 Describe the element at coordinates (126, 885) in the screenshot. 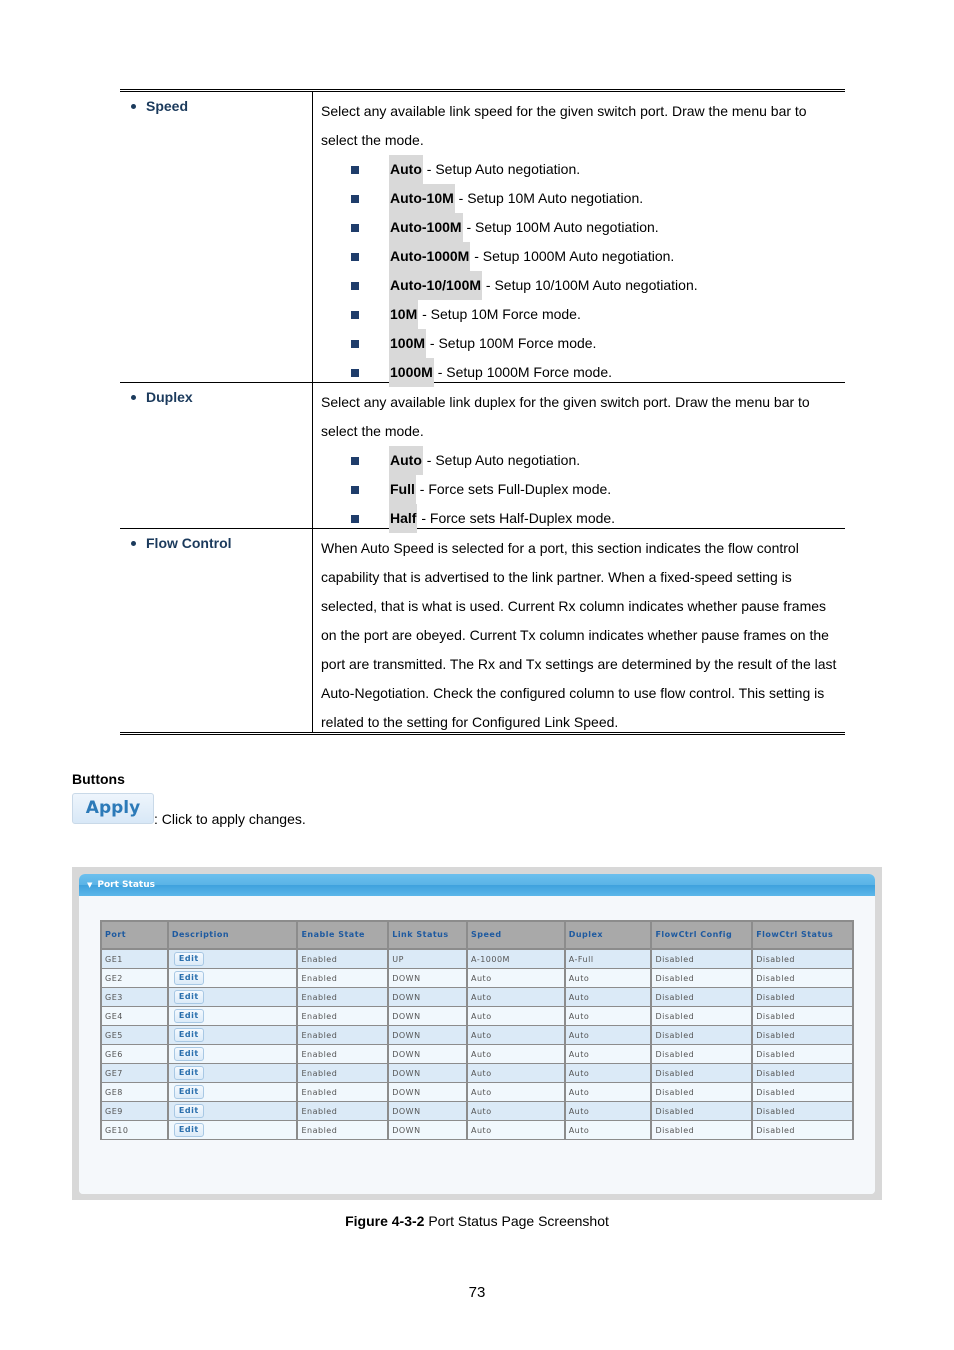

I see `panel-title: Port Status` at that location.